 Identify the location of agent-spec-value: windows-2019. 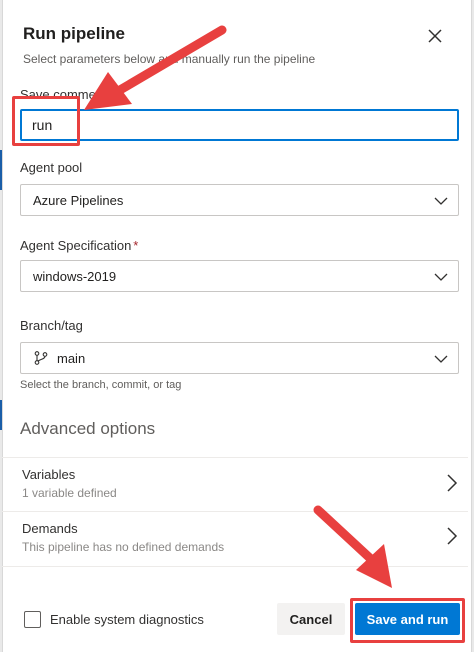
(75, 276).